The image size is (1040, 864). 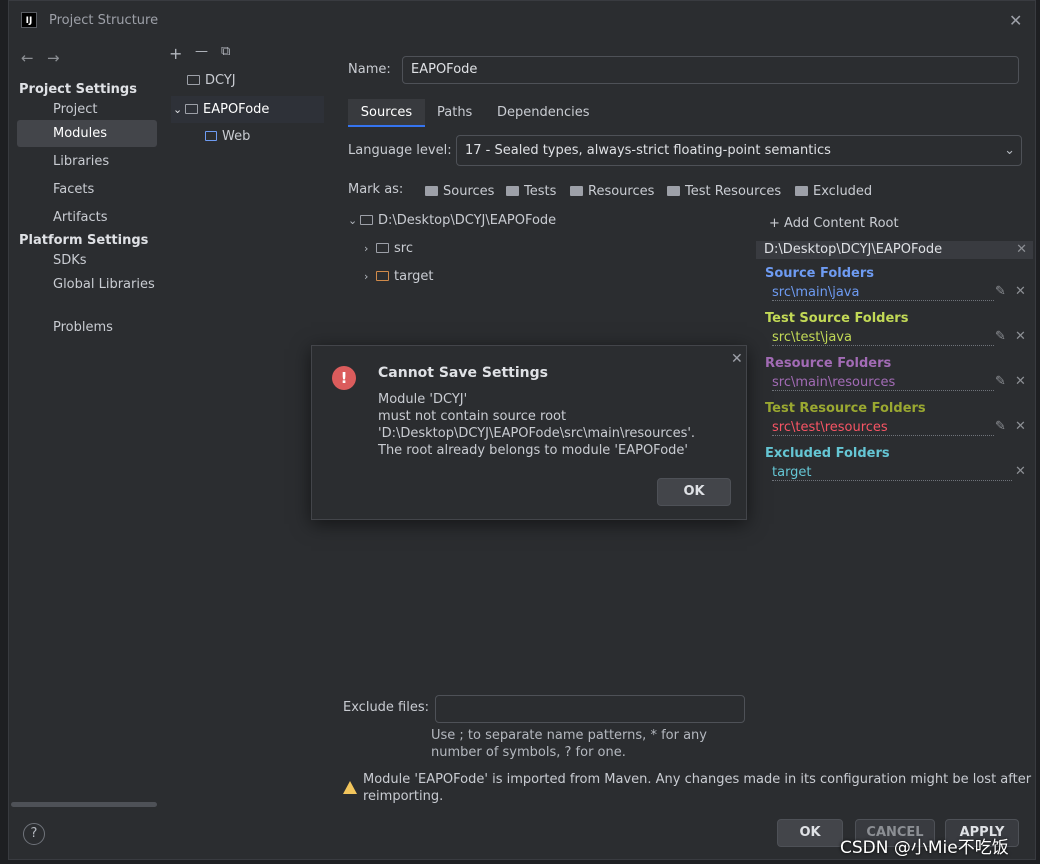 What do you see at coordinates (454, 113) in the screenshot?
I see `tab-paths: Paths` at bounding box center [454, 113].